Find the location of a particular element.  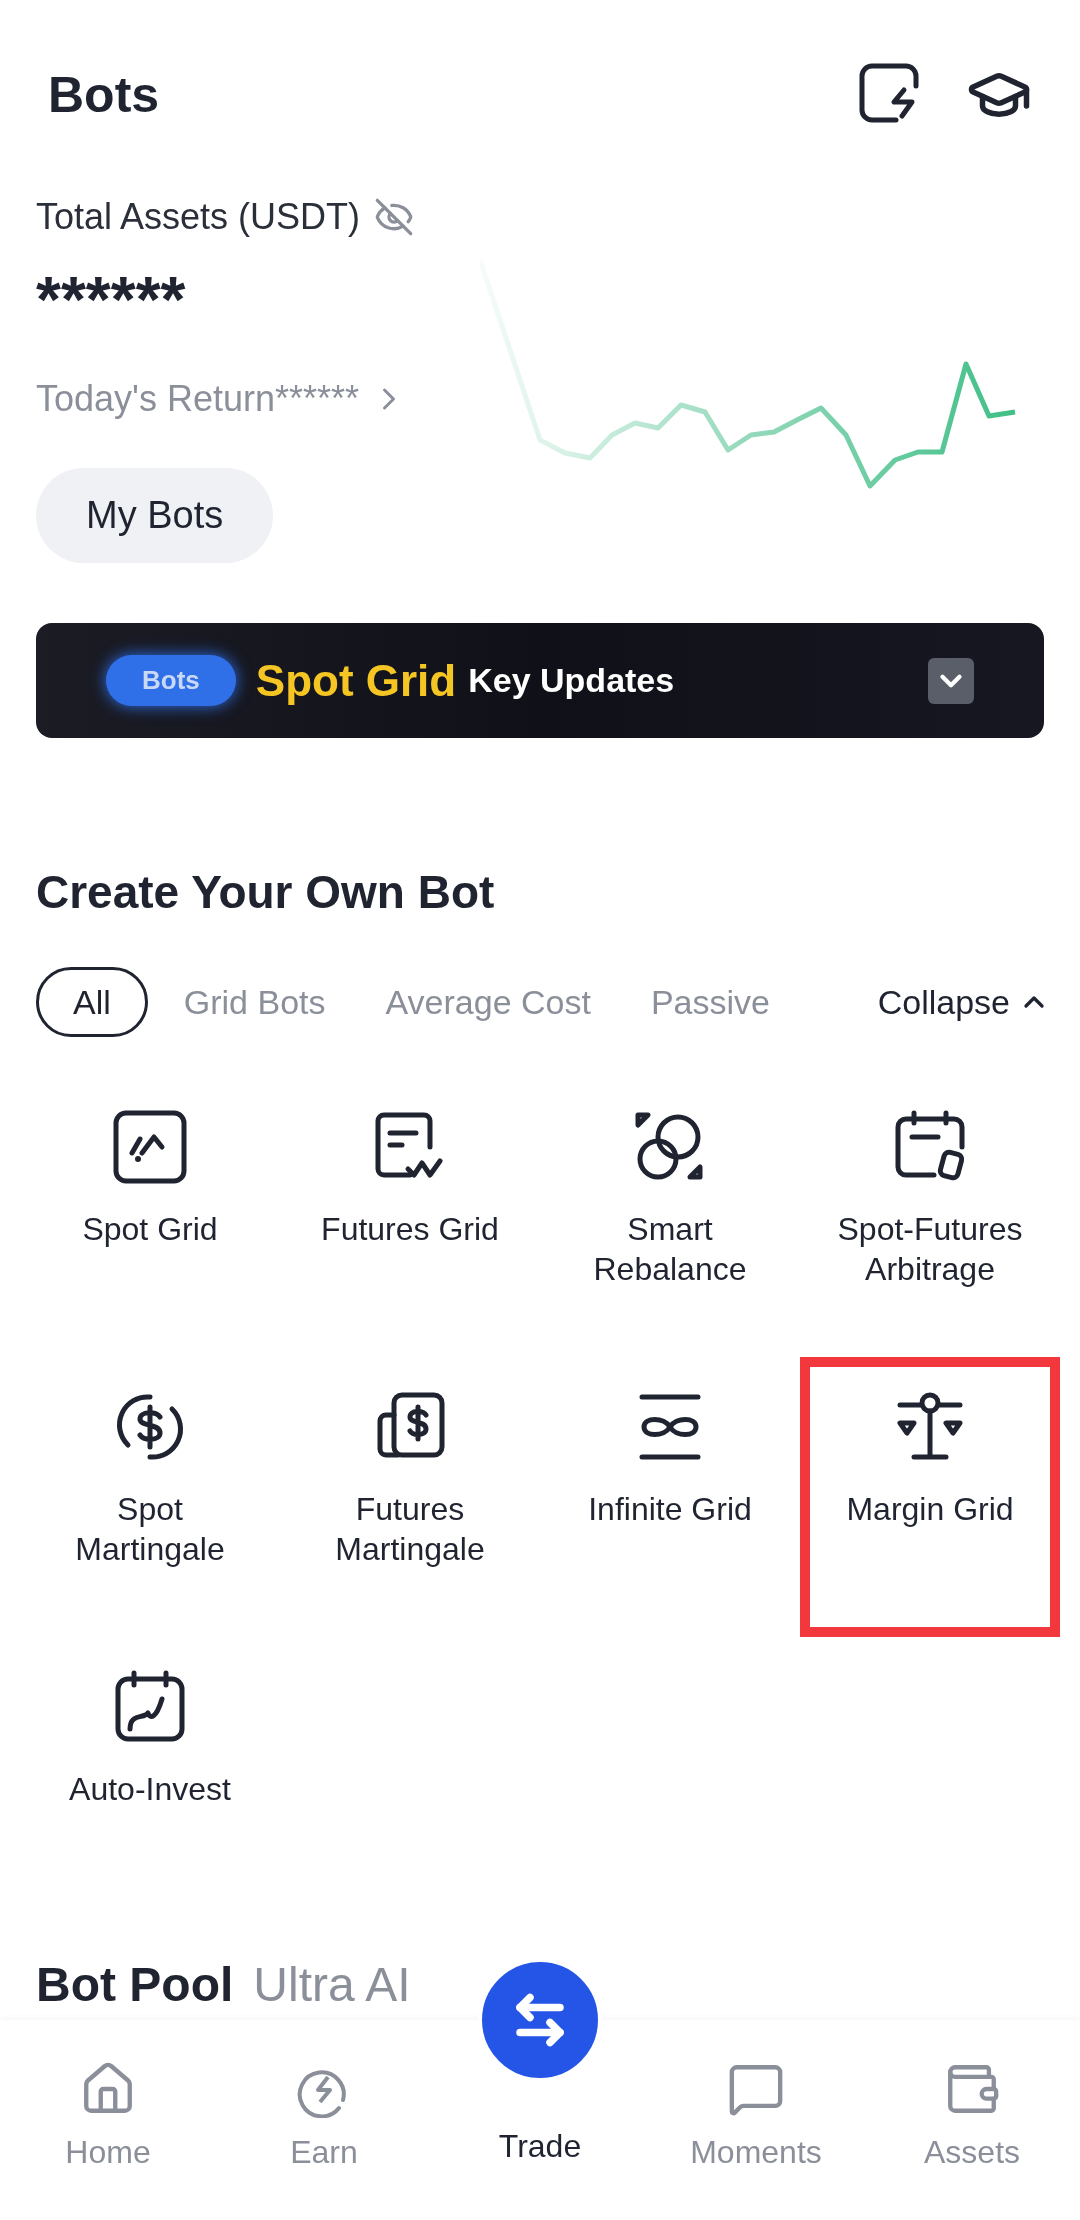

bot-pool-title: Bot Pool is located at coordinates (135, 1985).